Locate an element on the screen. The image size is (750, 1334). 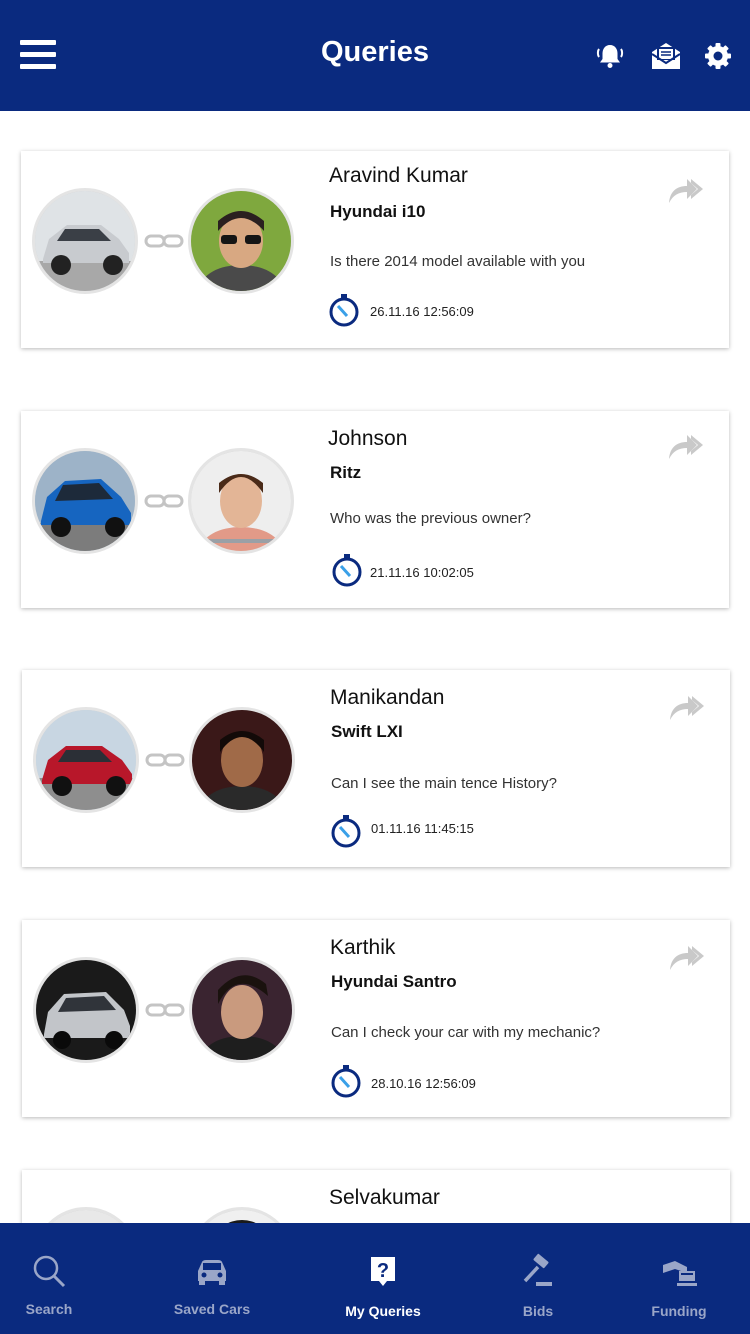
question-icon: ? is located at coordinates (383, 1271).